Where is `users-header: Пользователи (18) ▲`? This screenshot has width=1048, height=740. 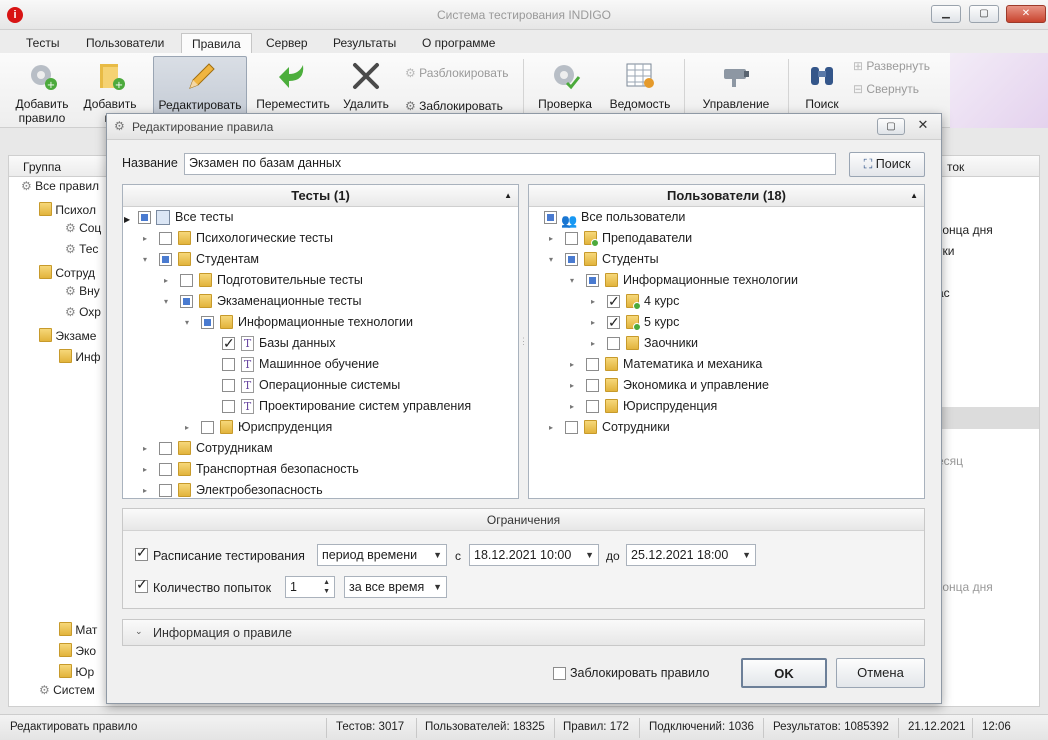
users-header: Пользователи (18) ▲ is located at coordinates (726, 196).